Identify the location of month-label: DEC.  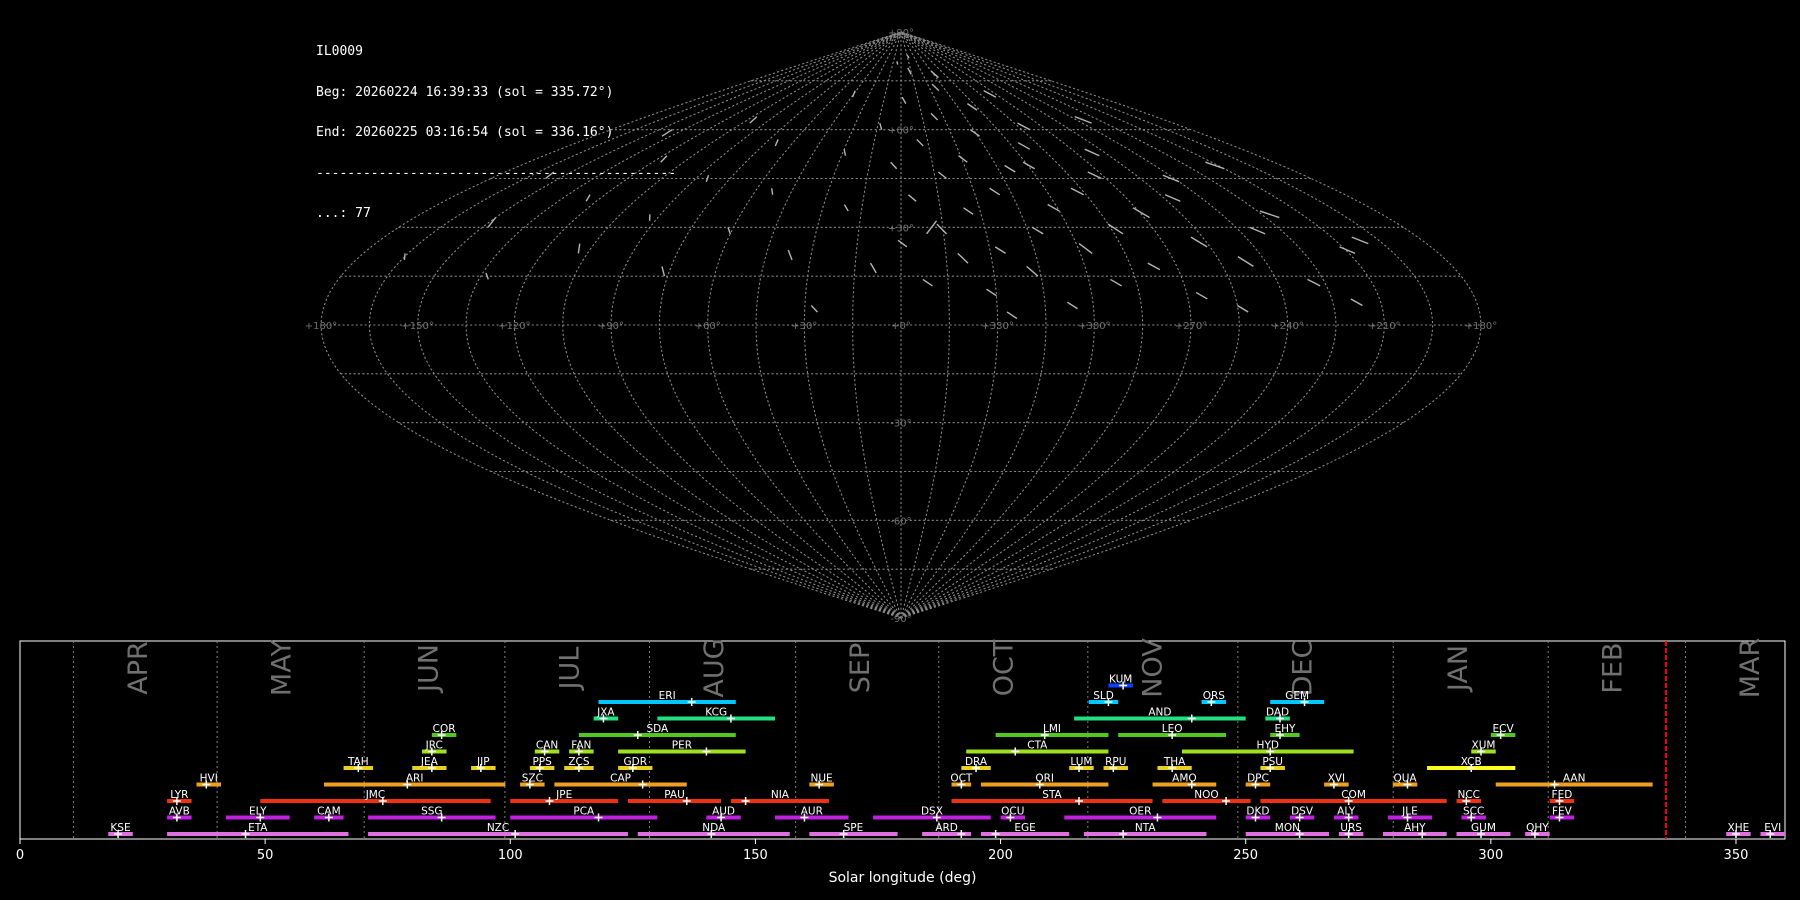
(1302, 668).